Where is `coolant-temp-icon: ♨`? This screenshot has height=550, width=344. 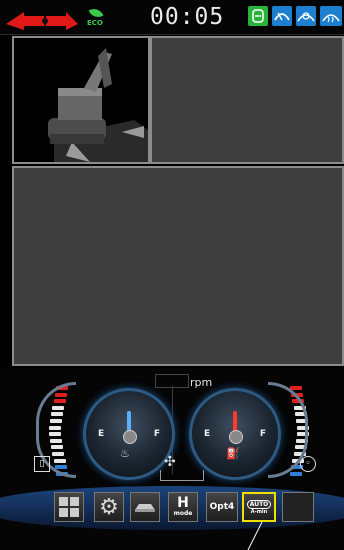
coolant-temp-icon: ♨ is located at coordinates (125, 453).